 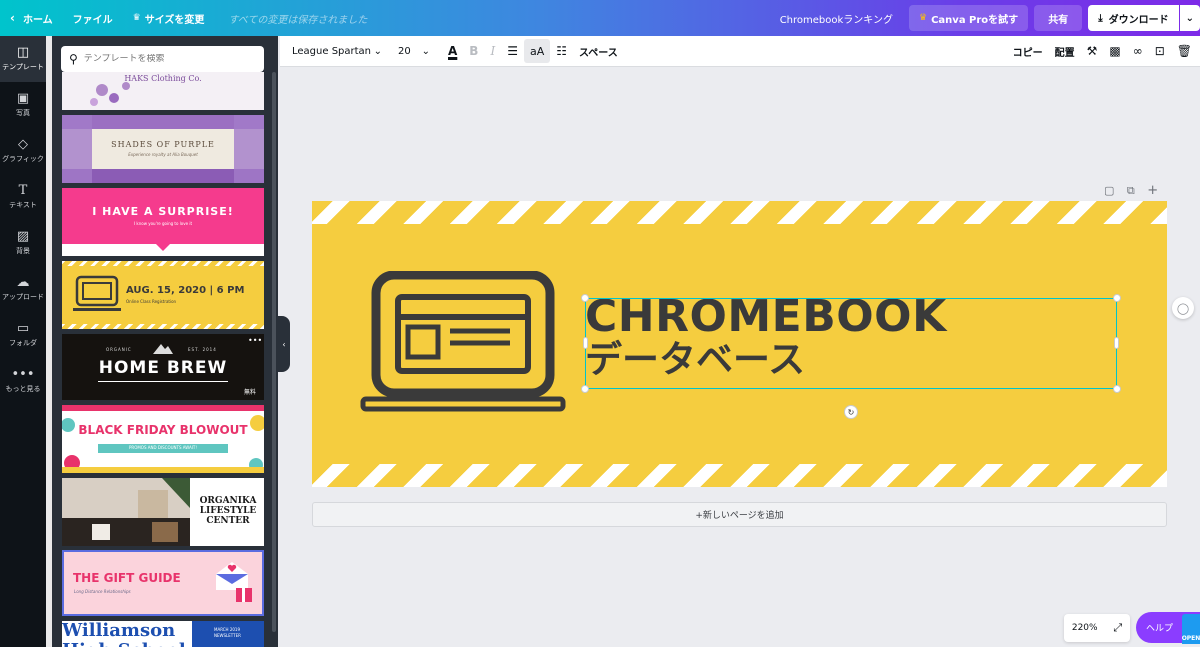 I want to click on open-badge: OPEN, so click(x=1191, y=629).